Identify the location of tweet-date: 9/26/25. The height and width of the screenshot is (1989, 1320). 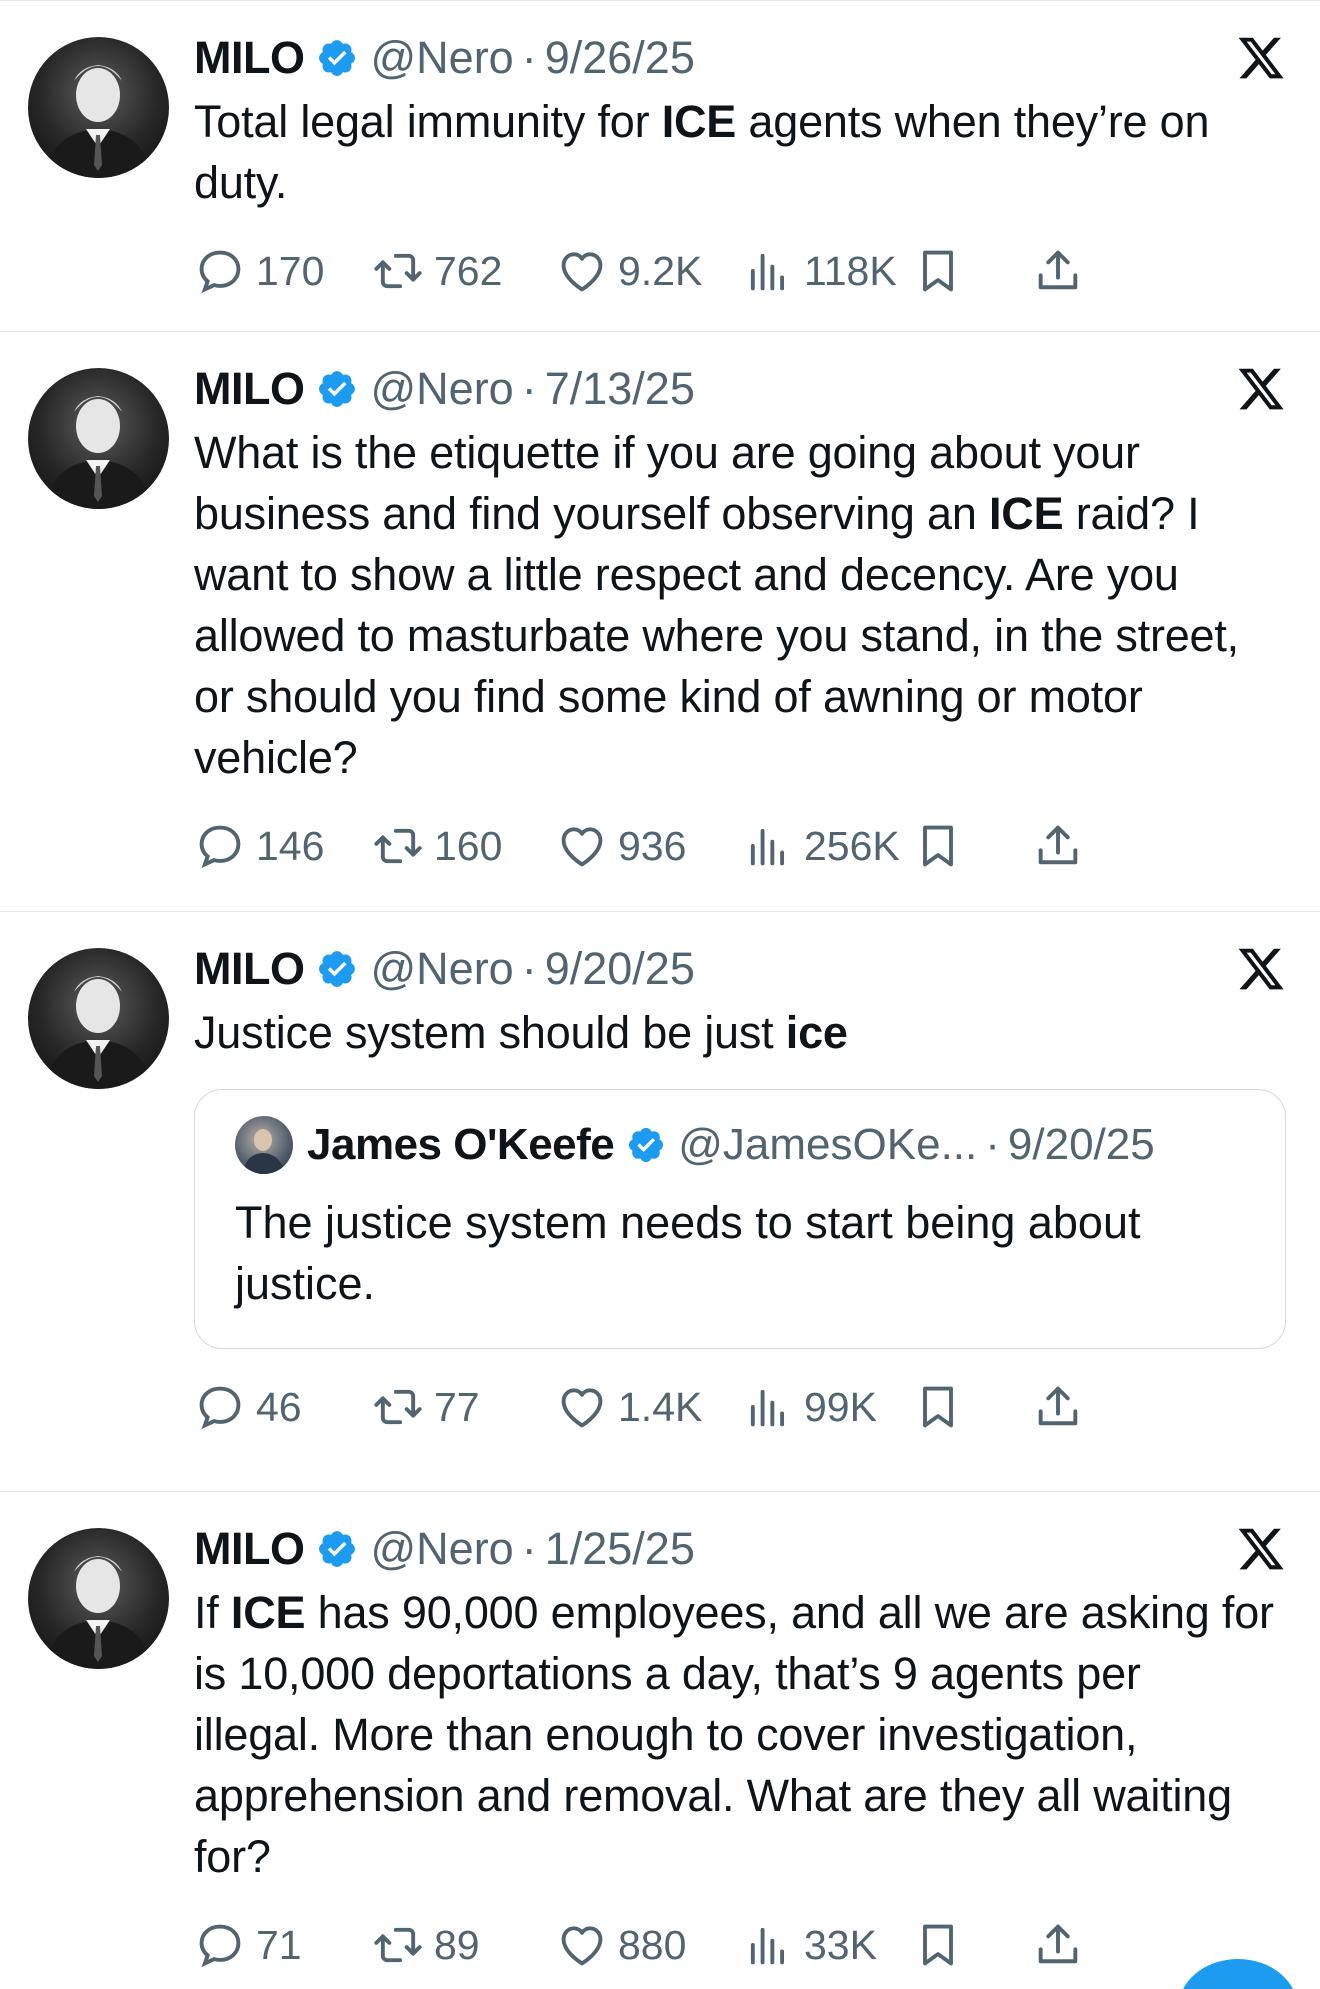
(620, 58).